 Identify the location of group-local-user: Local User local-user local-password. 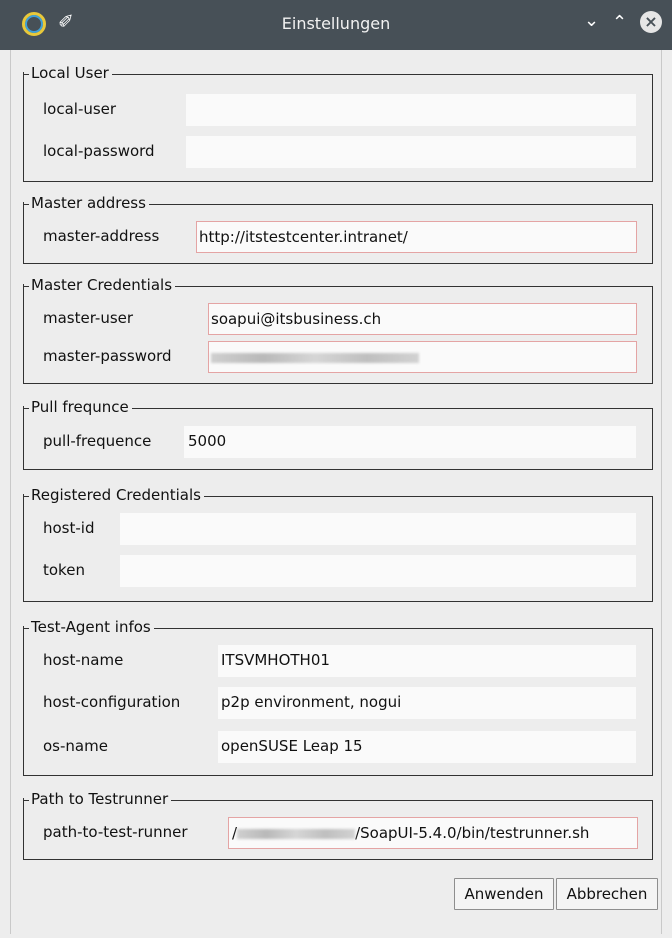
(338, 123).